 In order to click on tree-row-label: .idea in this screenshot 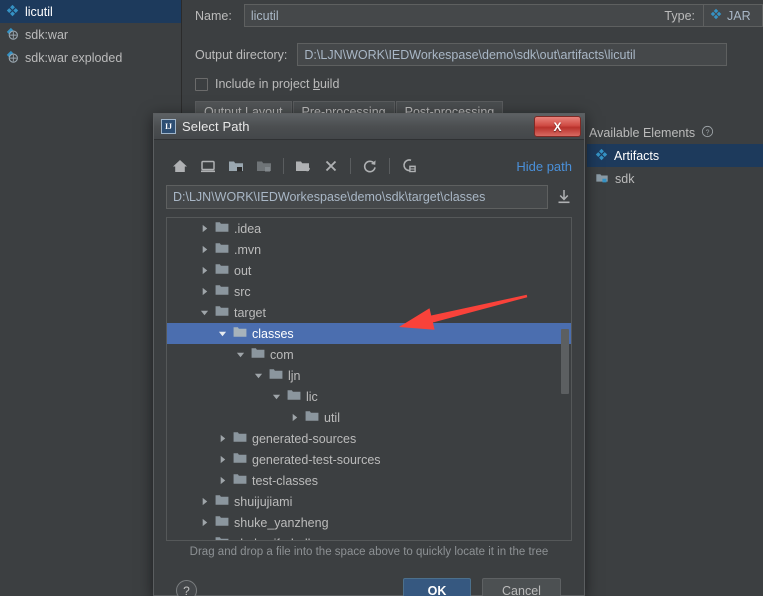, I will do `click(248, 228)`.